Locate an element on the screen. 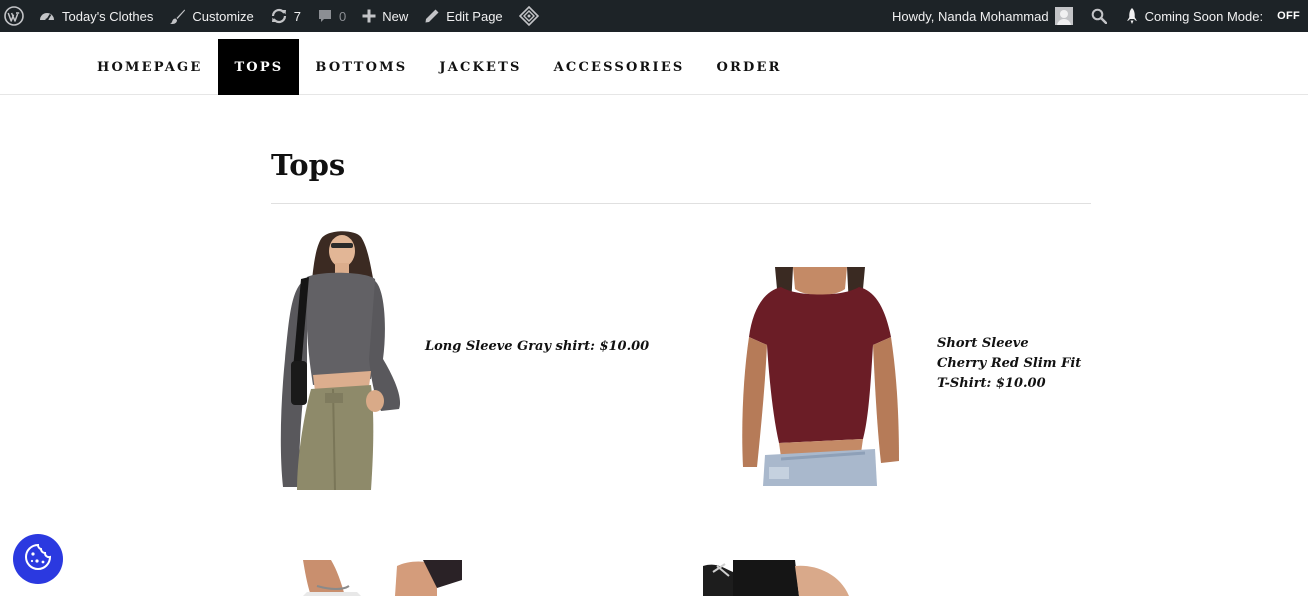 The height and width of the screenshot is (596, 1308). customize-label: Customize is located at coordinates (223, 16).